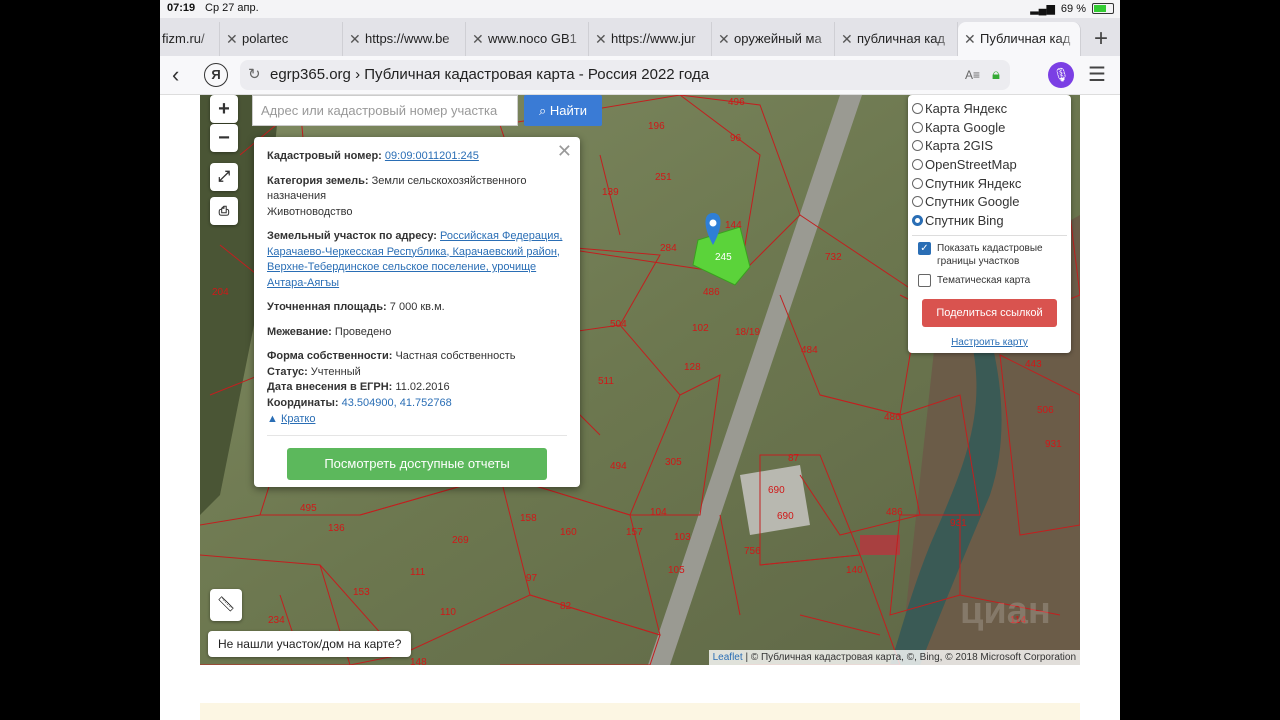 The height and width of the screenshot is (720, 1280). What do you see at coordinates (224, 211) in the screenshot?
I see `print-icon: ⎙` at bounding box center [224, 211].